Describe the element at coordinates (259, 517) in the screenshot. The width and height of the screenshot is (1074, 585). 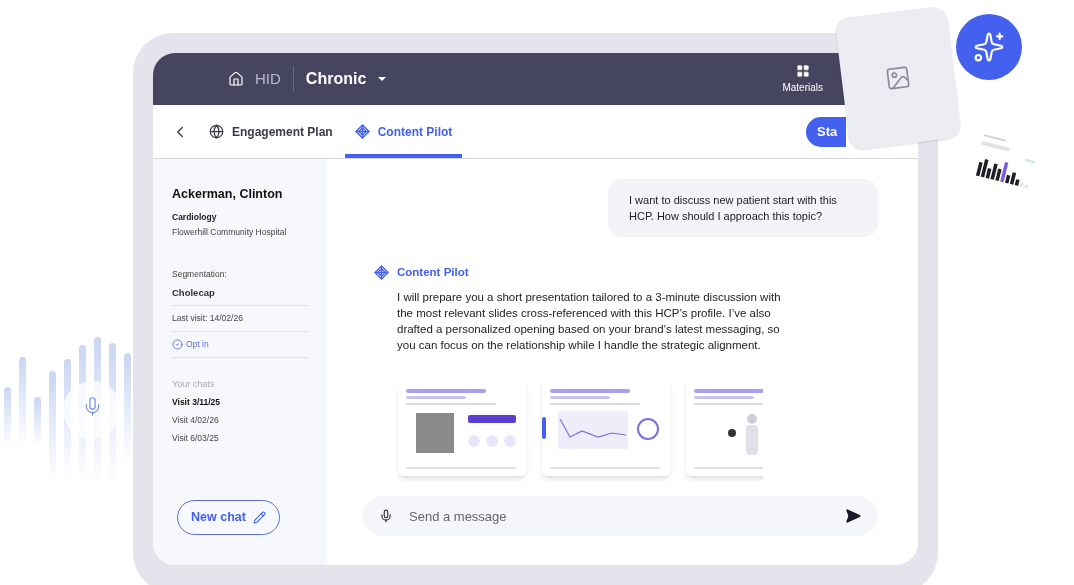
I see `pencil-icon` at that location.